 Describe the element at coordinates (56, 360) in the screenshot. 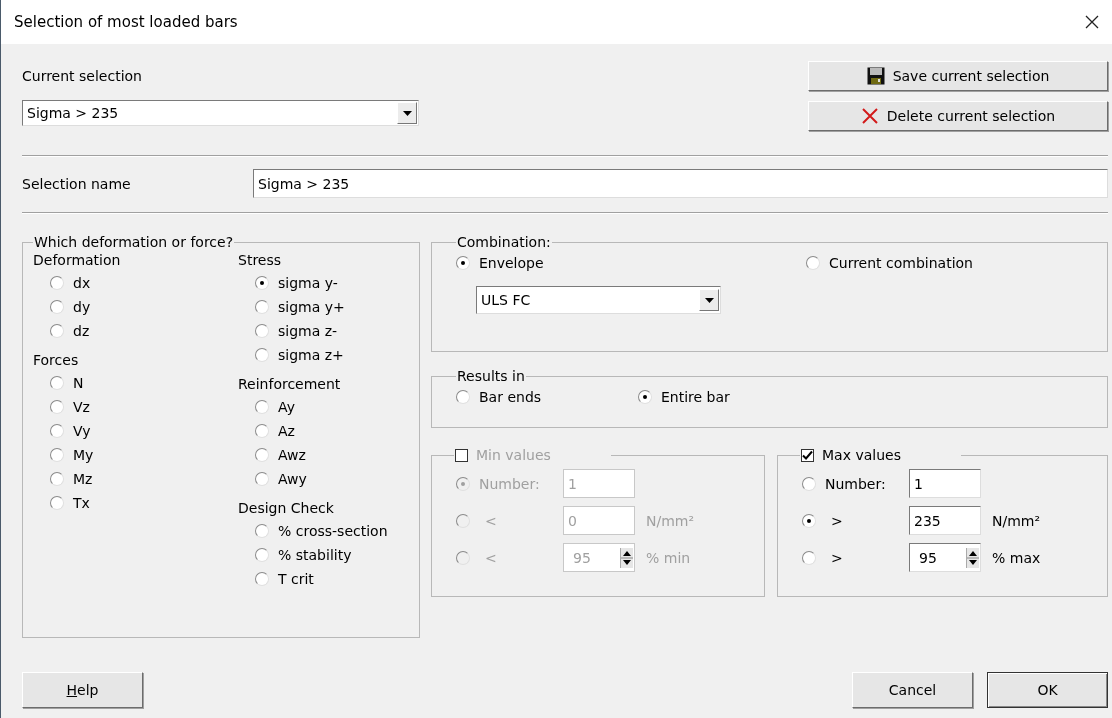

I see `section-heading: Forces` at that location.